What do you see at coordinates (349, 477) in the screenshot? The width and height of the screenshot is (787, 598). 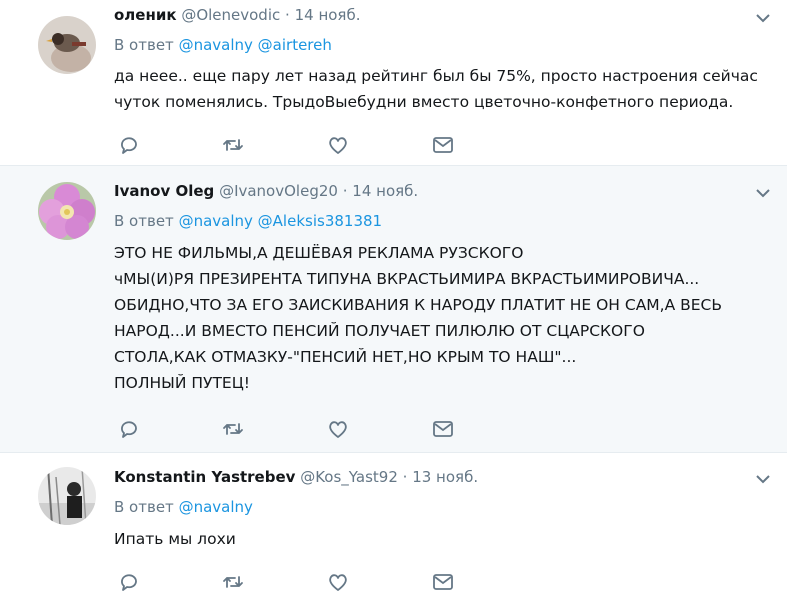 I see `user-handle: @Kos_Yast92` at bounding box center [349, 477].